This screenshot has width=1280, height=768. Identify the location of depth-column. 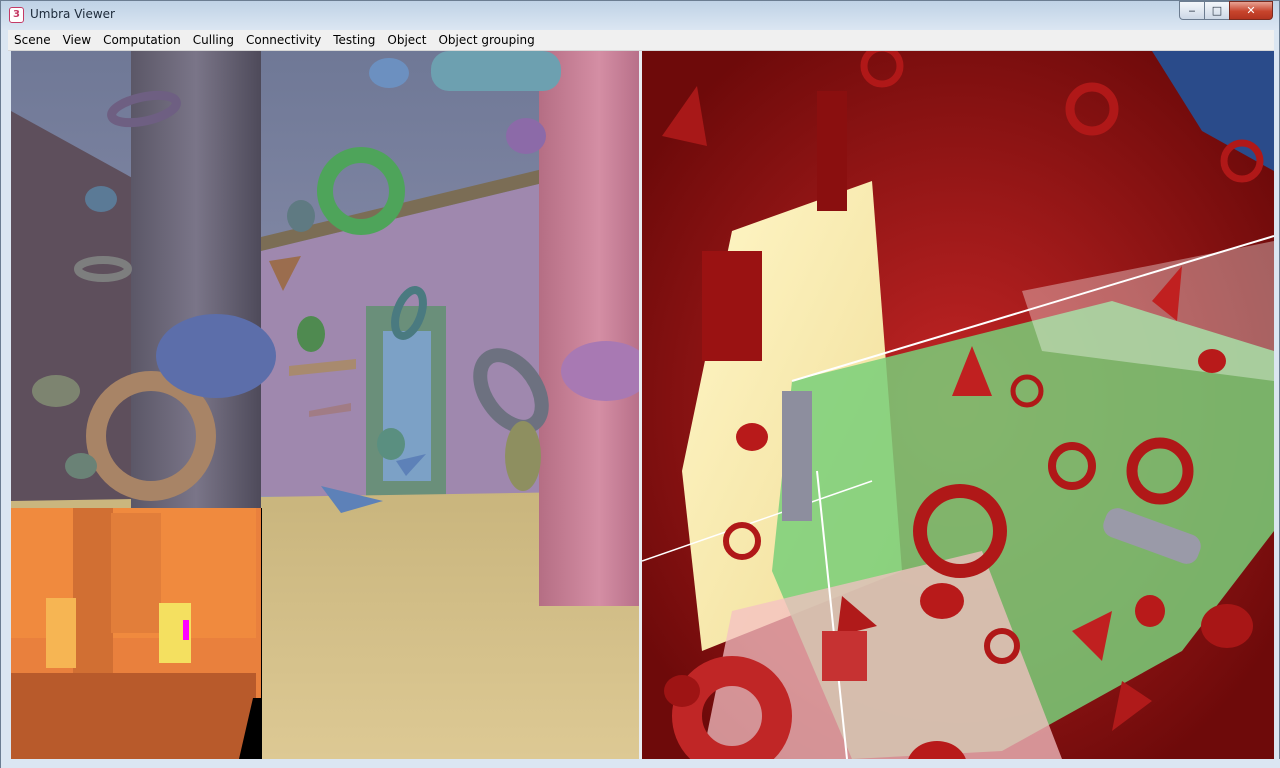
(93, 590).